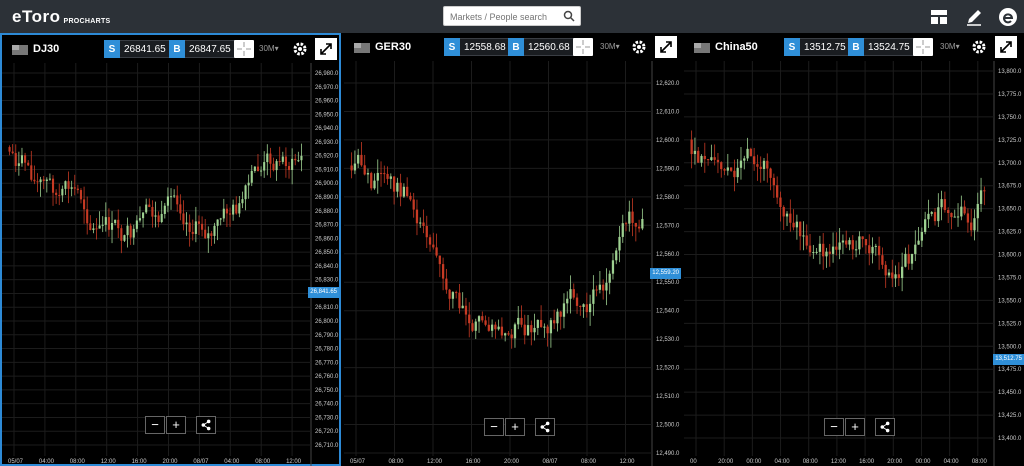 The width and height of the screenshot is (1024, 466). Describe the element at coordinates (1010, 278) in the screenshot. I see `y-tick-label: 13,575.0` at that location.